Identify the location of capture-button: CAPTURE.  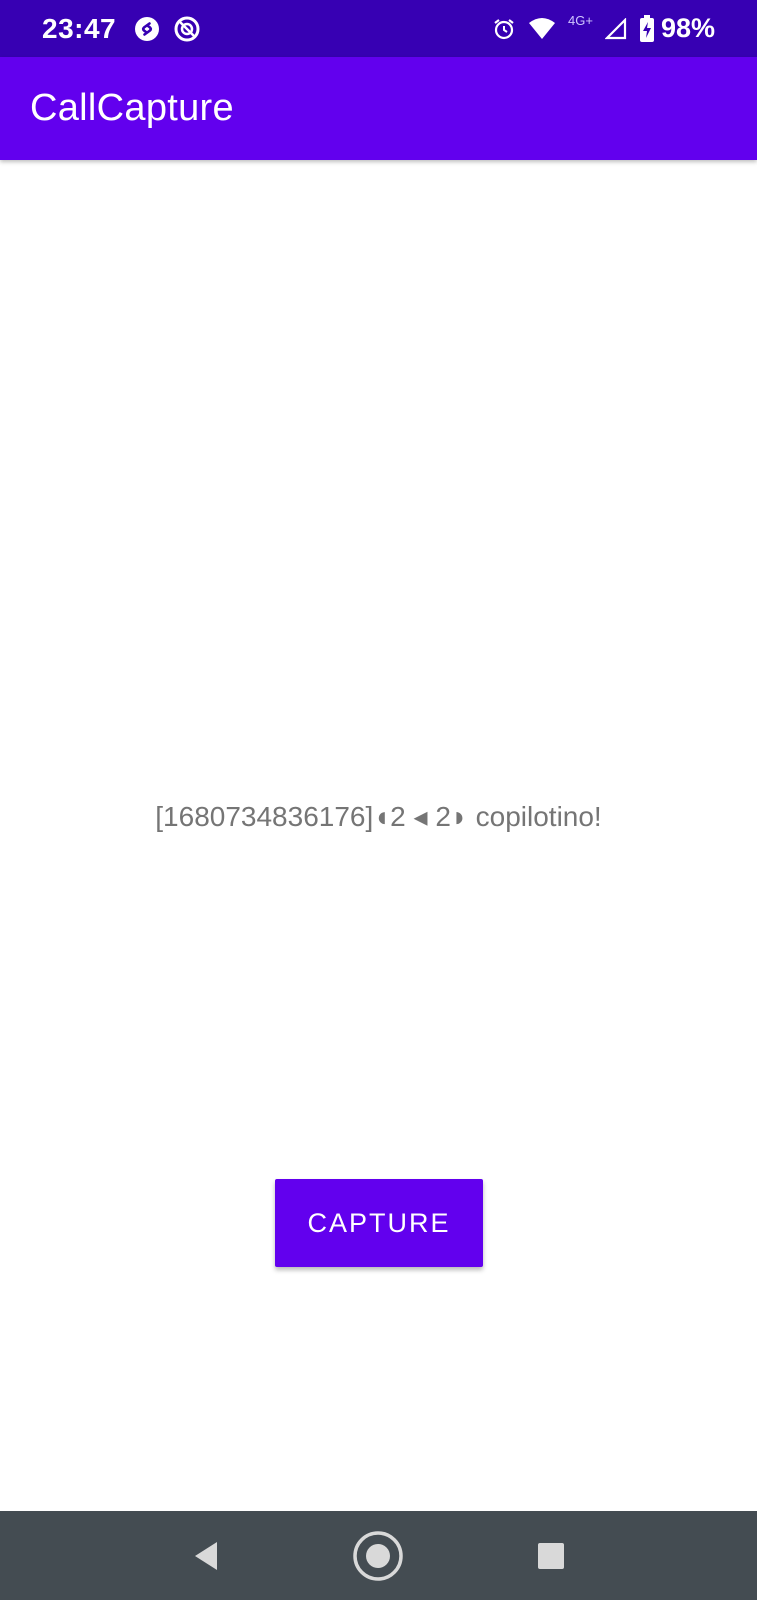
(379, 1223).